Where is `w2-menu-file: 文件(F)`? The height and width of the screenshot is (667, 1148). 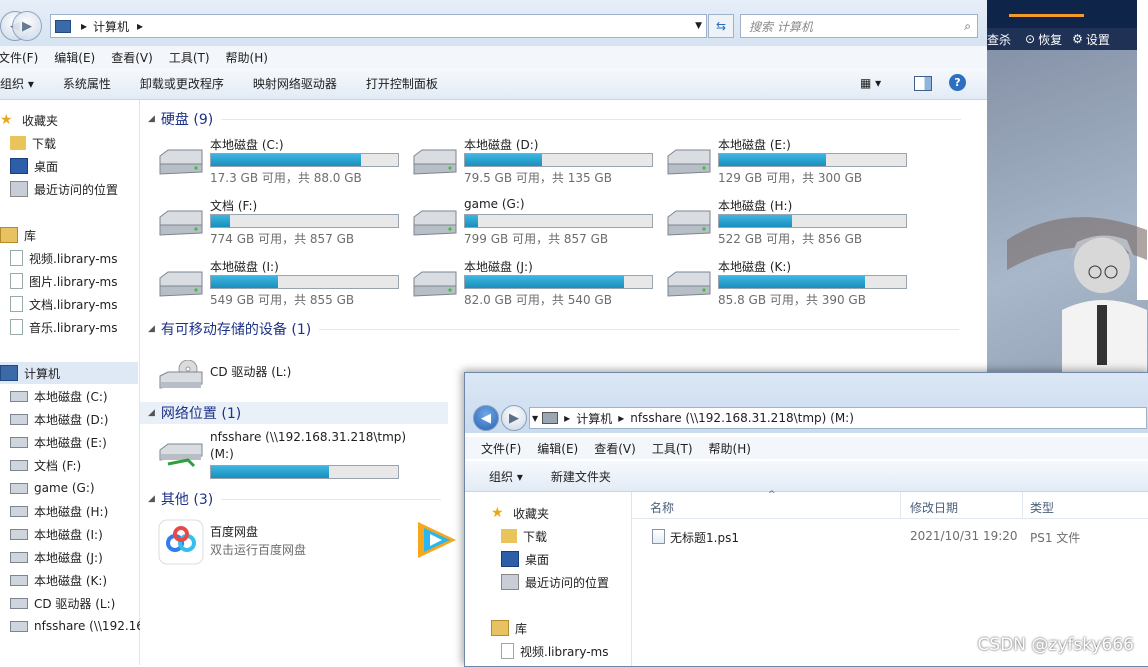
w2-menu-file: 文件(F) is located at coordinates (501, 448).